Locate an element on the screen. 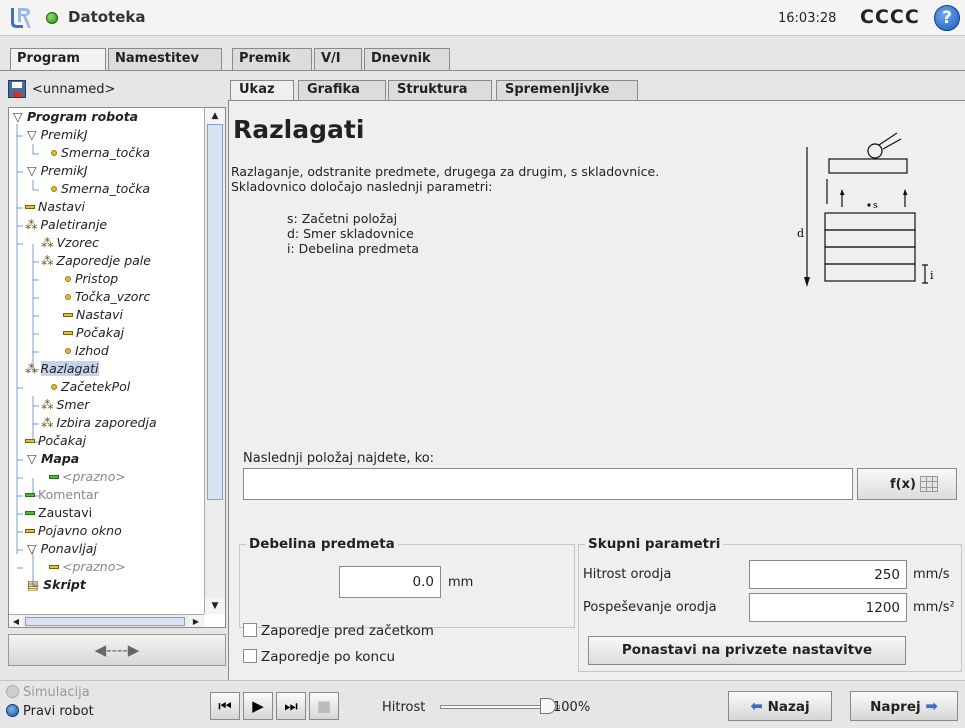 This screenshot has width=965, height=728. robot-name: CCCC is located at coordinates (890, 17).